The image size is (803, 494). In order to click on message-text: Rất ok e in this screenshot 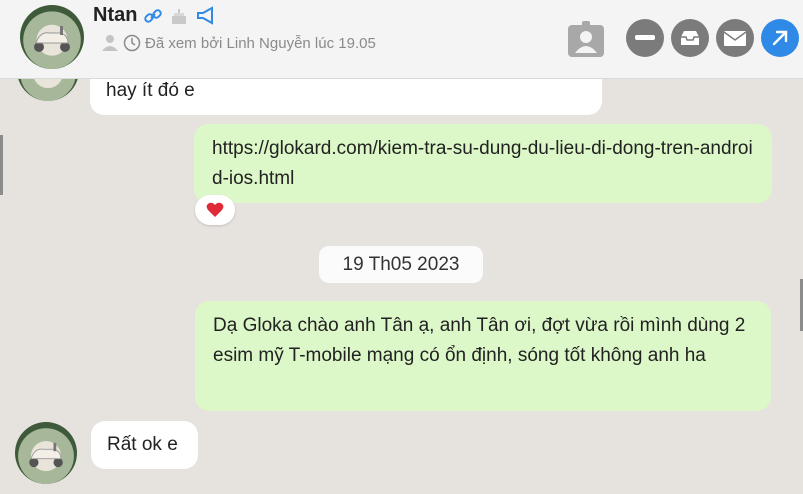, I will do `click(142, 444)`.